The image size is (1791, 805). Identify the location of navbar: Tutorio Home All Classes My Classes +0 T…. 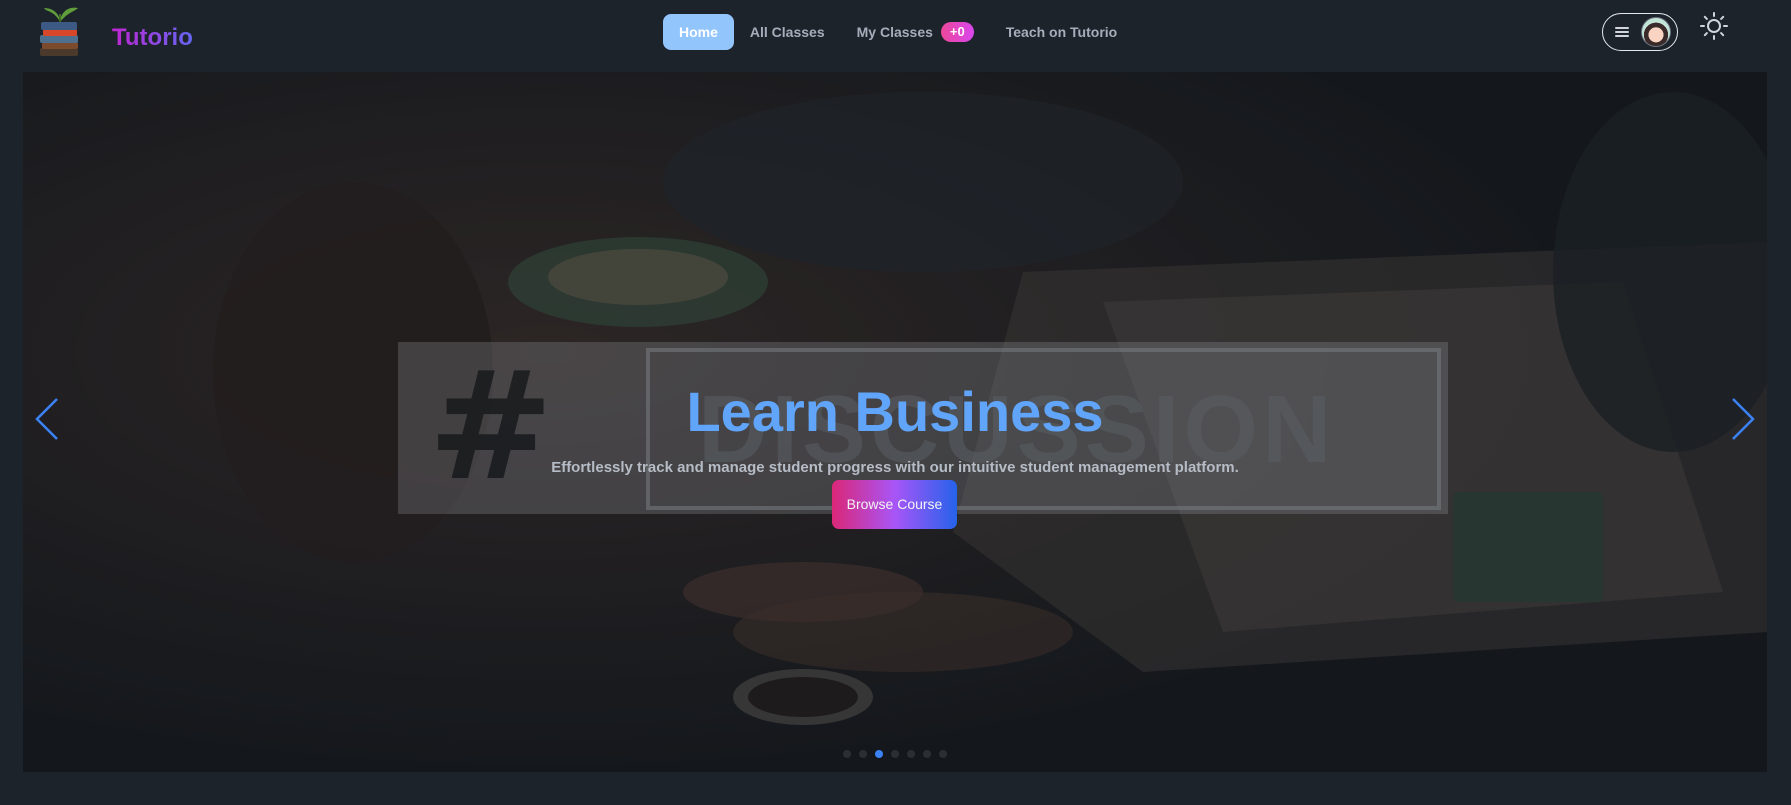
(895, 32).